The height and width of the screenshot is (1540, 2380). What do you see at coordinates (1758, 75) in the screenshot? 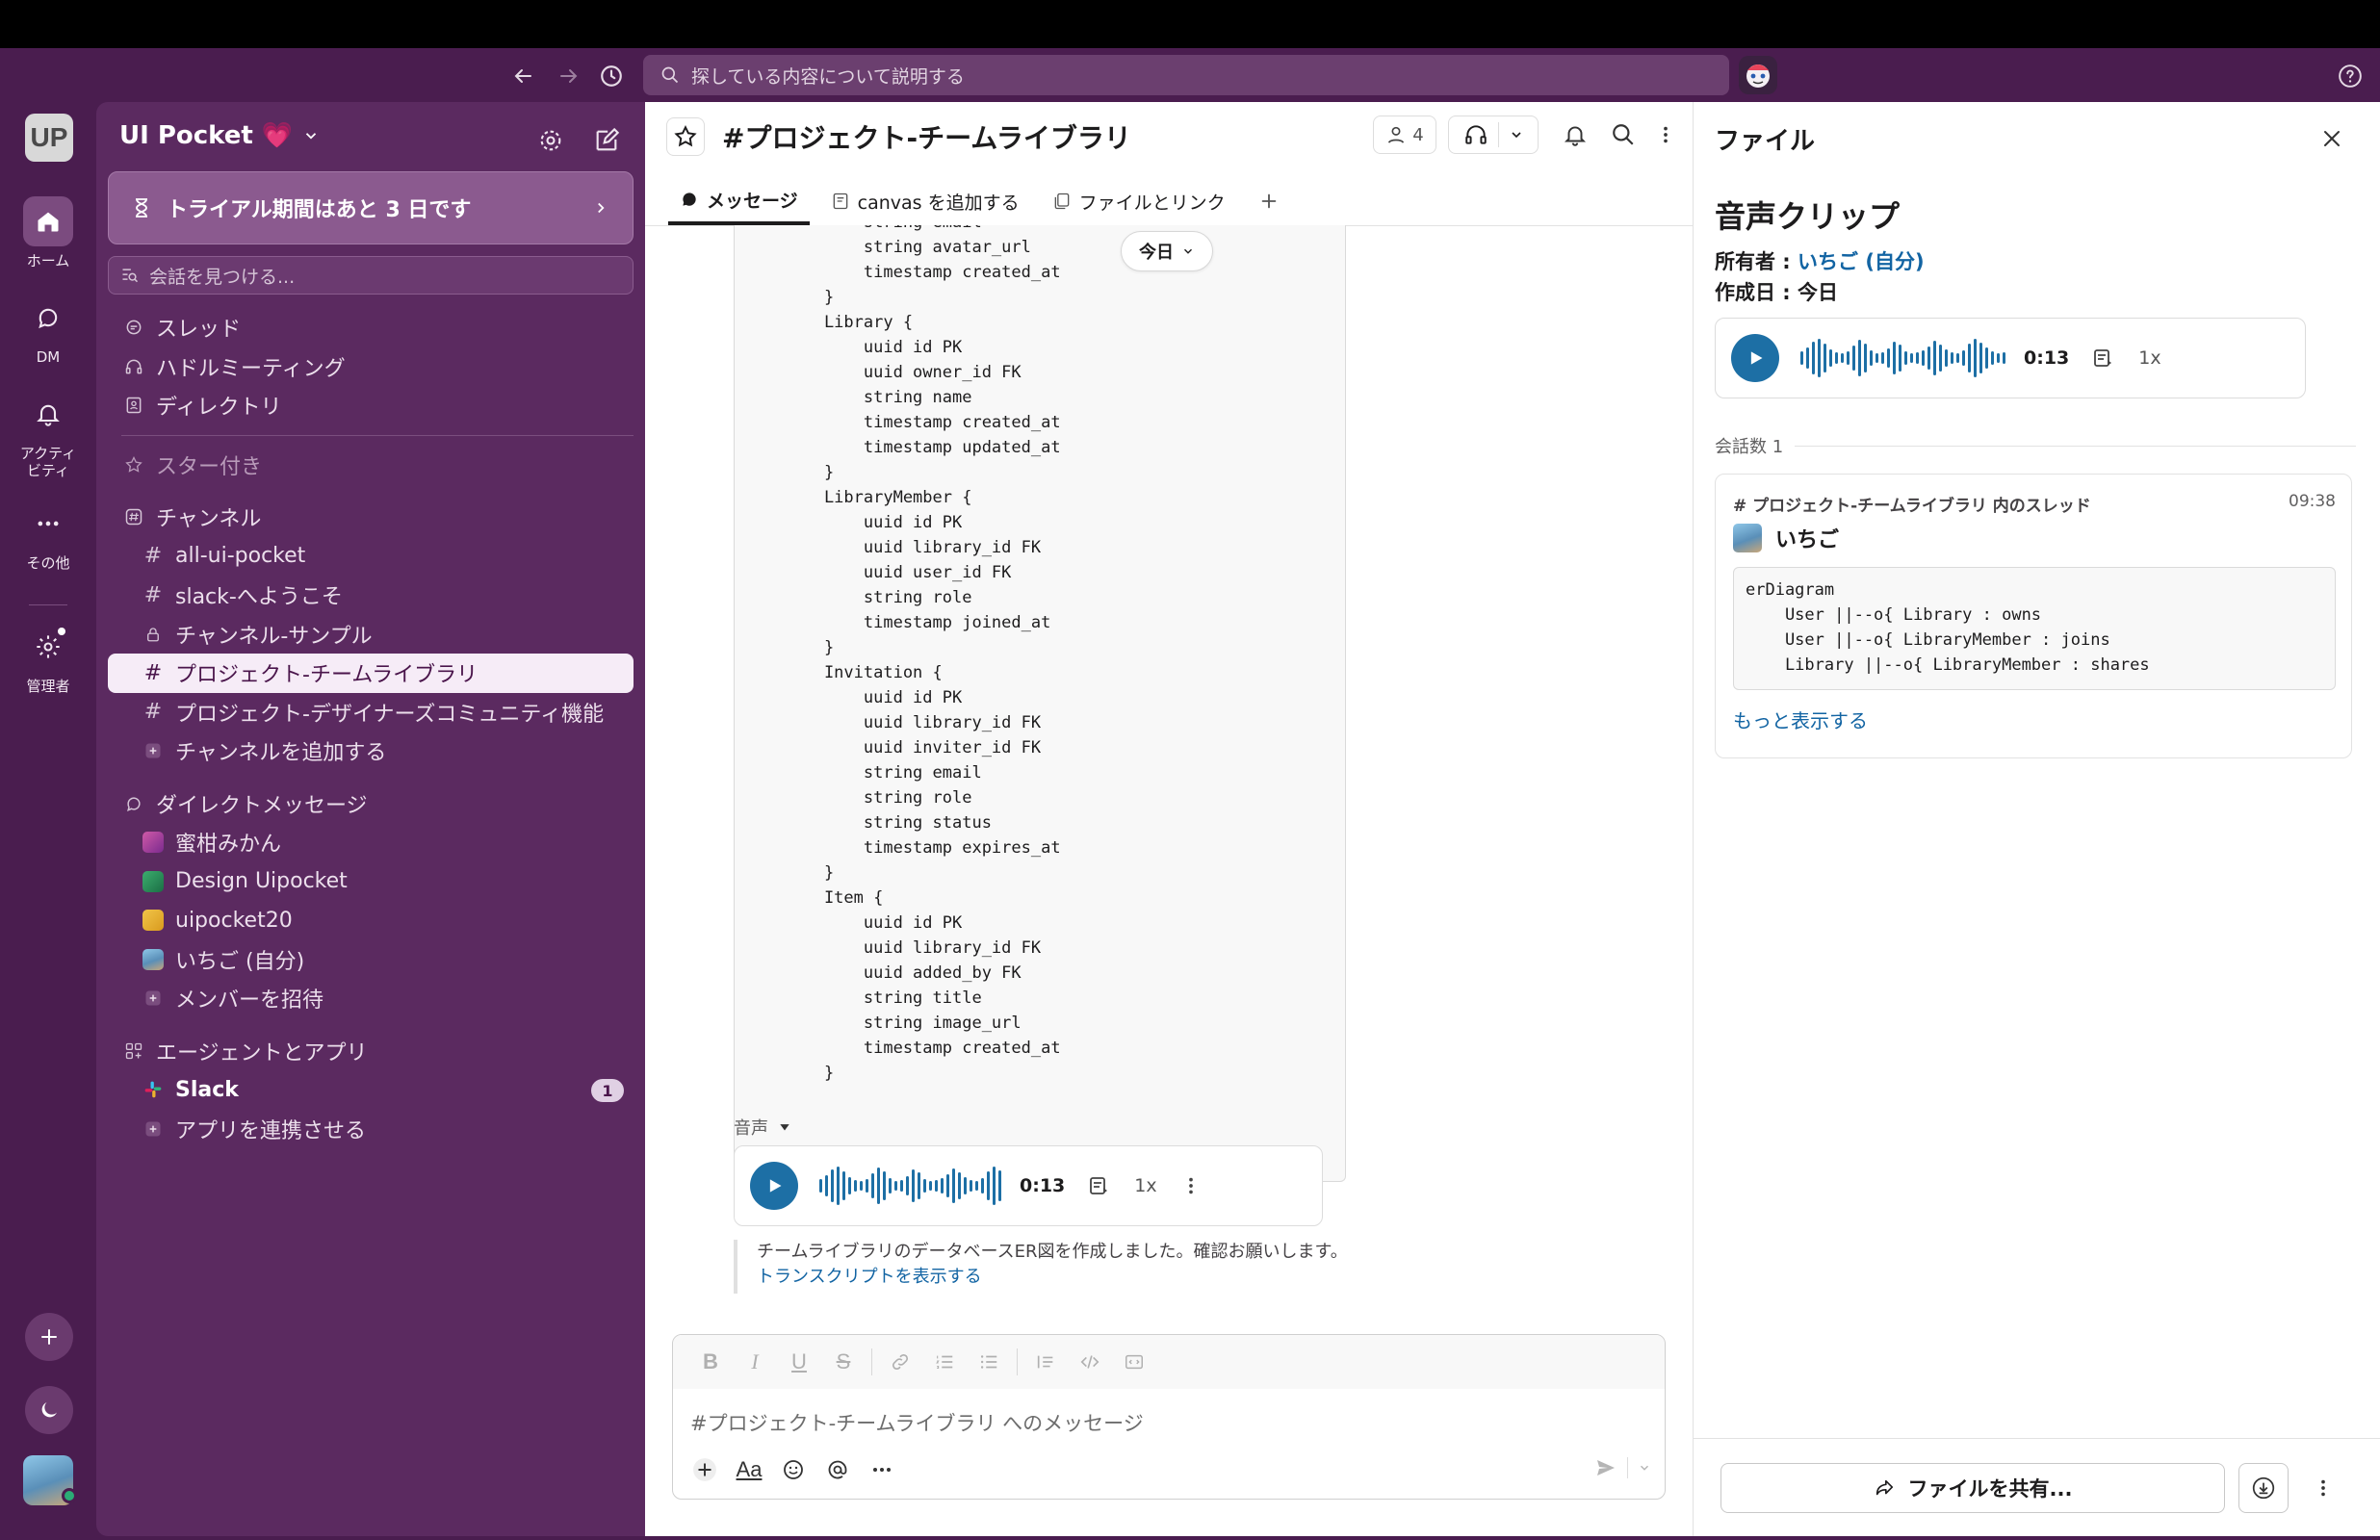
I see `ai-assistant-icon` at bounding box center [1758, 75].